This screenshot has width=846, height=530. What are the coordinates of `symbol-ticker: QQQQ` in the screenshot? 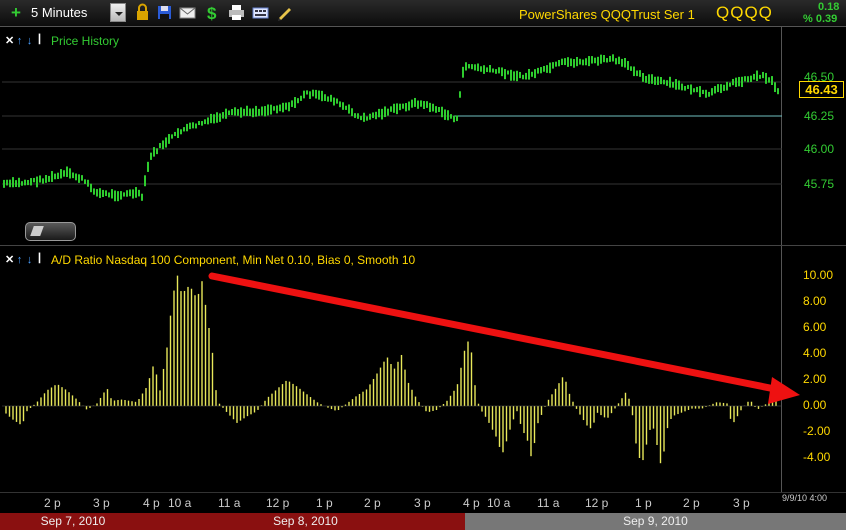 It's located at (744, 13).